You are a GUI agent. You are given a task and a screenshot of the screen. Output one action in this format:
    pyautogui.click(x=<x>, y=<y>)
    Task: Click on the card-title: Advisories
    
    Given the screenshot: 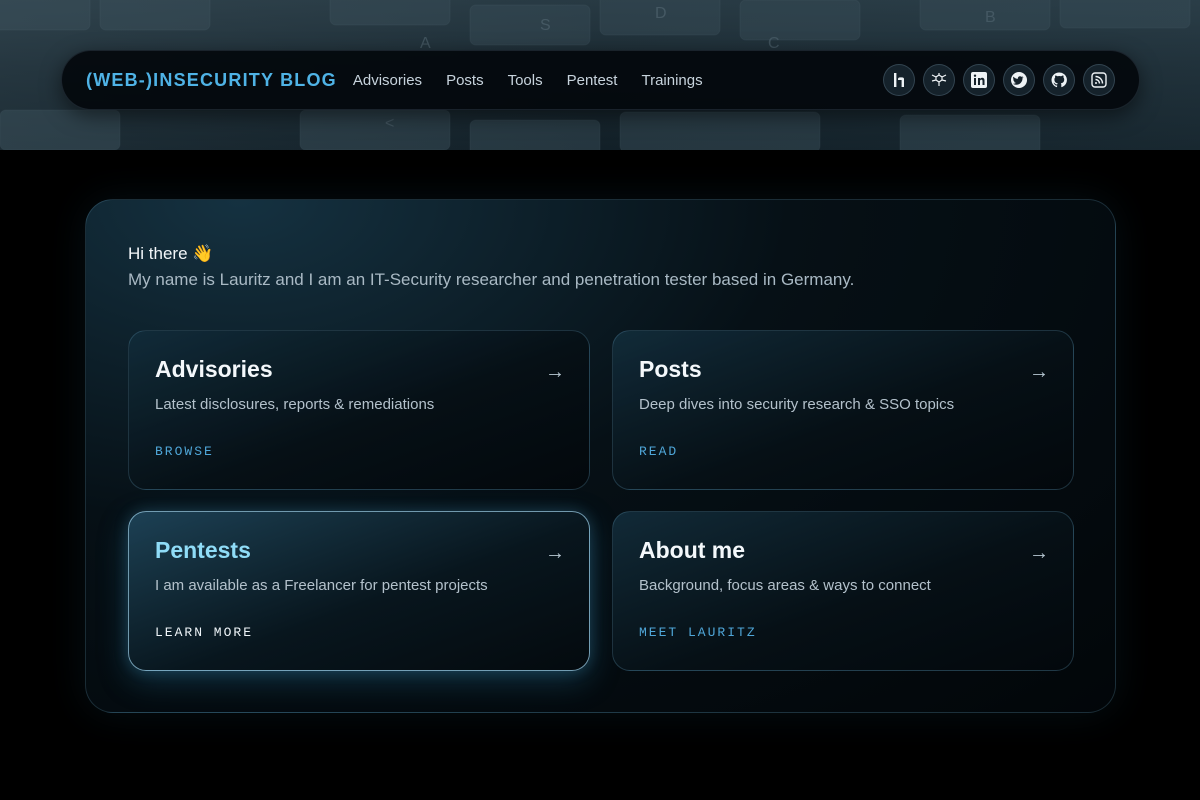 What is the action you would take?
    pyautogui.click(x=214, y=369)
    